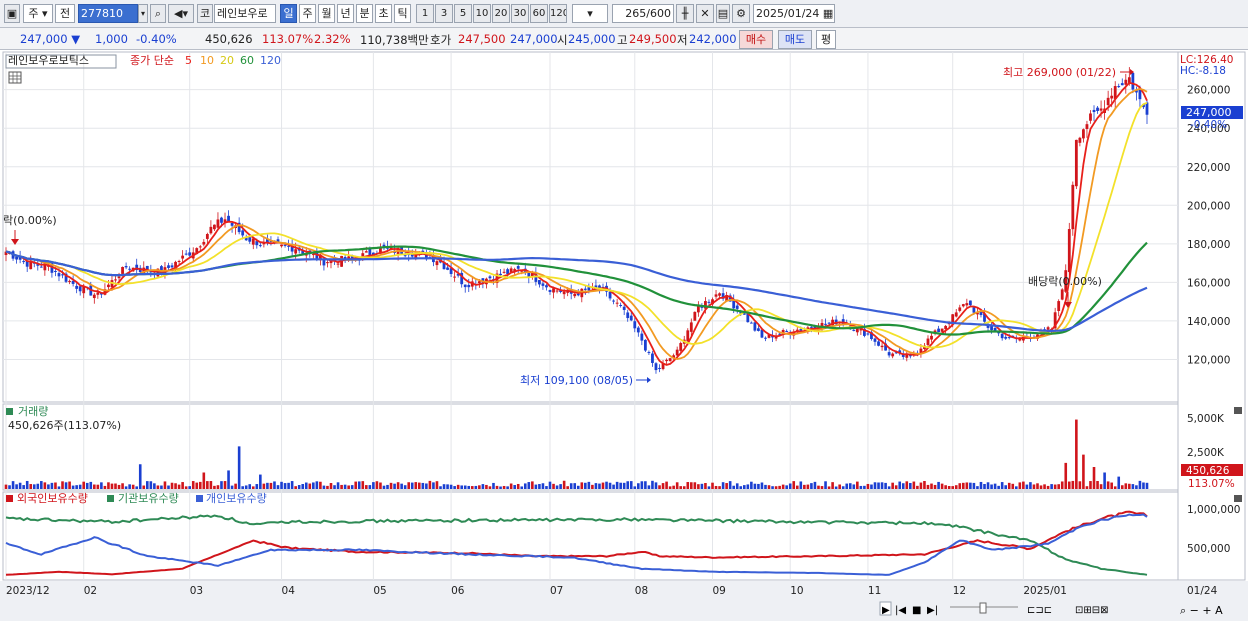  I want to click on legend-institution: 기관보유수량, so click(148, 498).